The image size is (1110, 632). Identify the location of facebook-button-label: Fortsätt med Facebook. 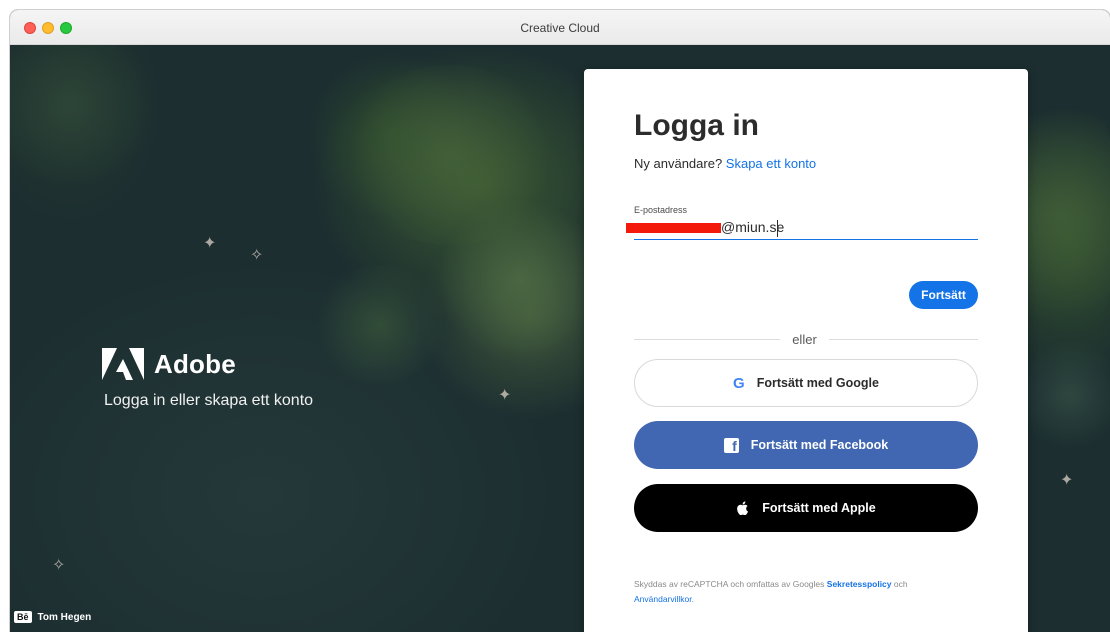
(819, 445).